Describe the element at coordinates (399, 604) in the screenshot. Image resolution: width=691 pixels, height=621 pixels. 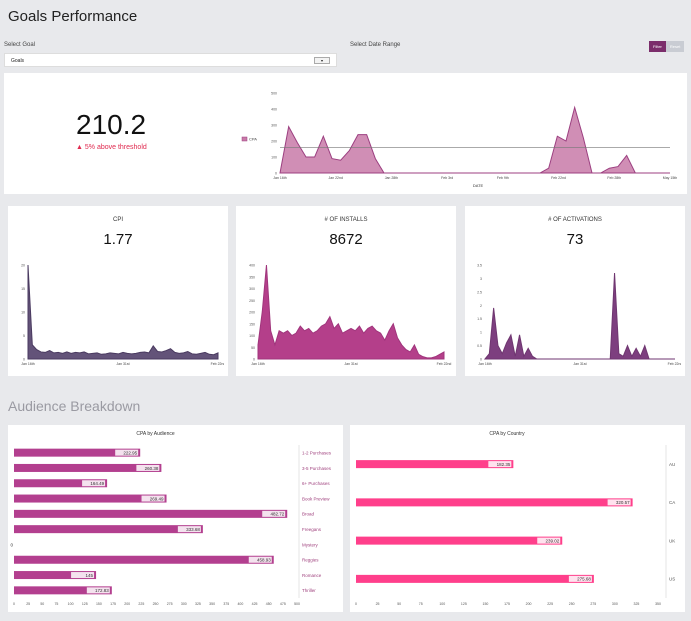
I see `x-tick-label: 50` at that location.